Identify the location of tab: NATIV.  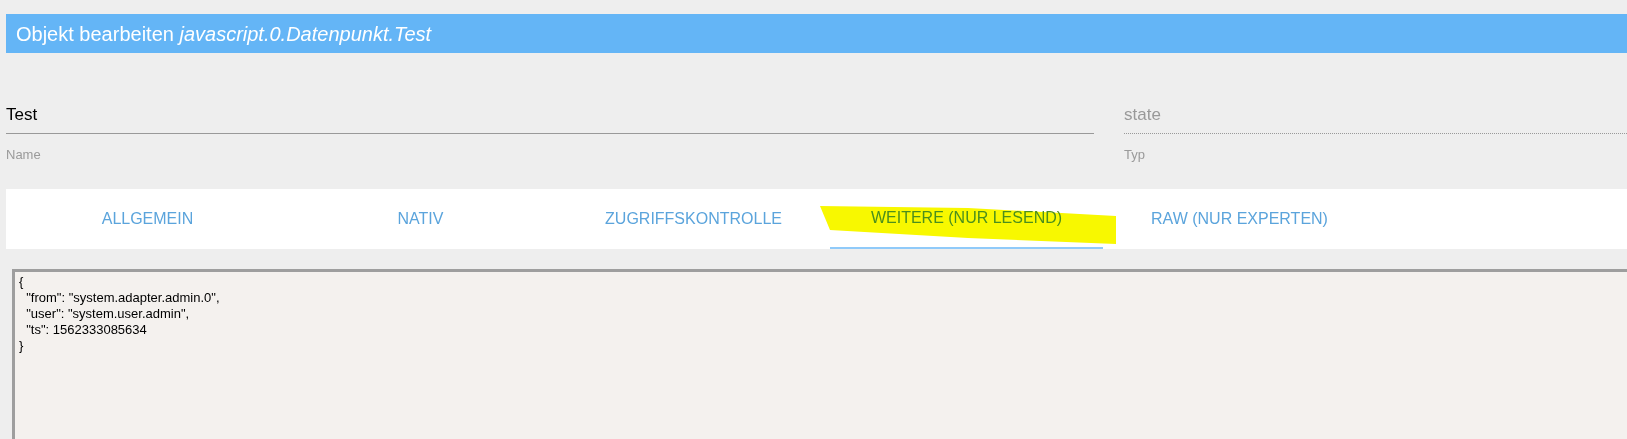
(420, 219).